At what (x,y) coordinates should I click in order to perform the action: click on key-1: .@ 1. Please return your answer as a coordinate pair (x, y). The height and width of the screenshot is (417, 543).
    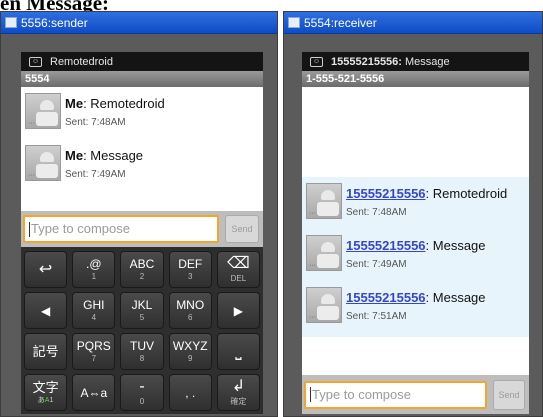
    Looking at the image, I should click on (94, 269).